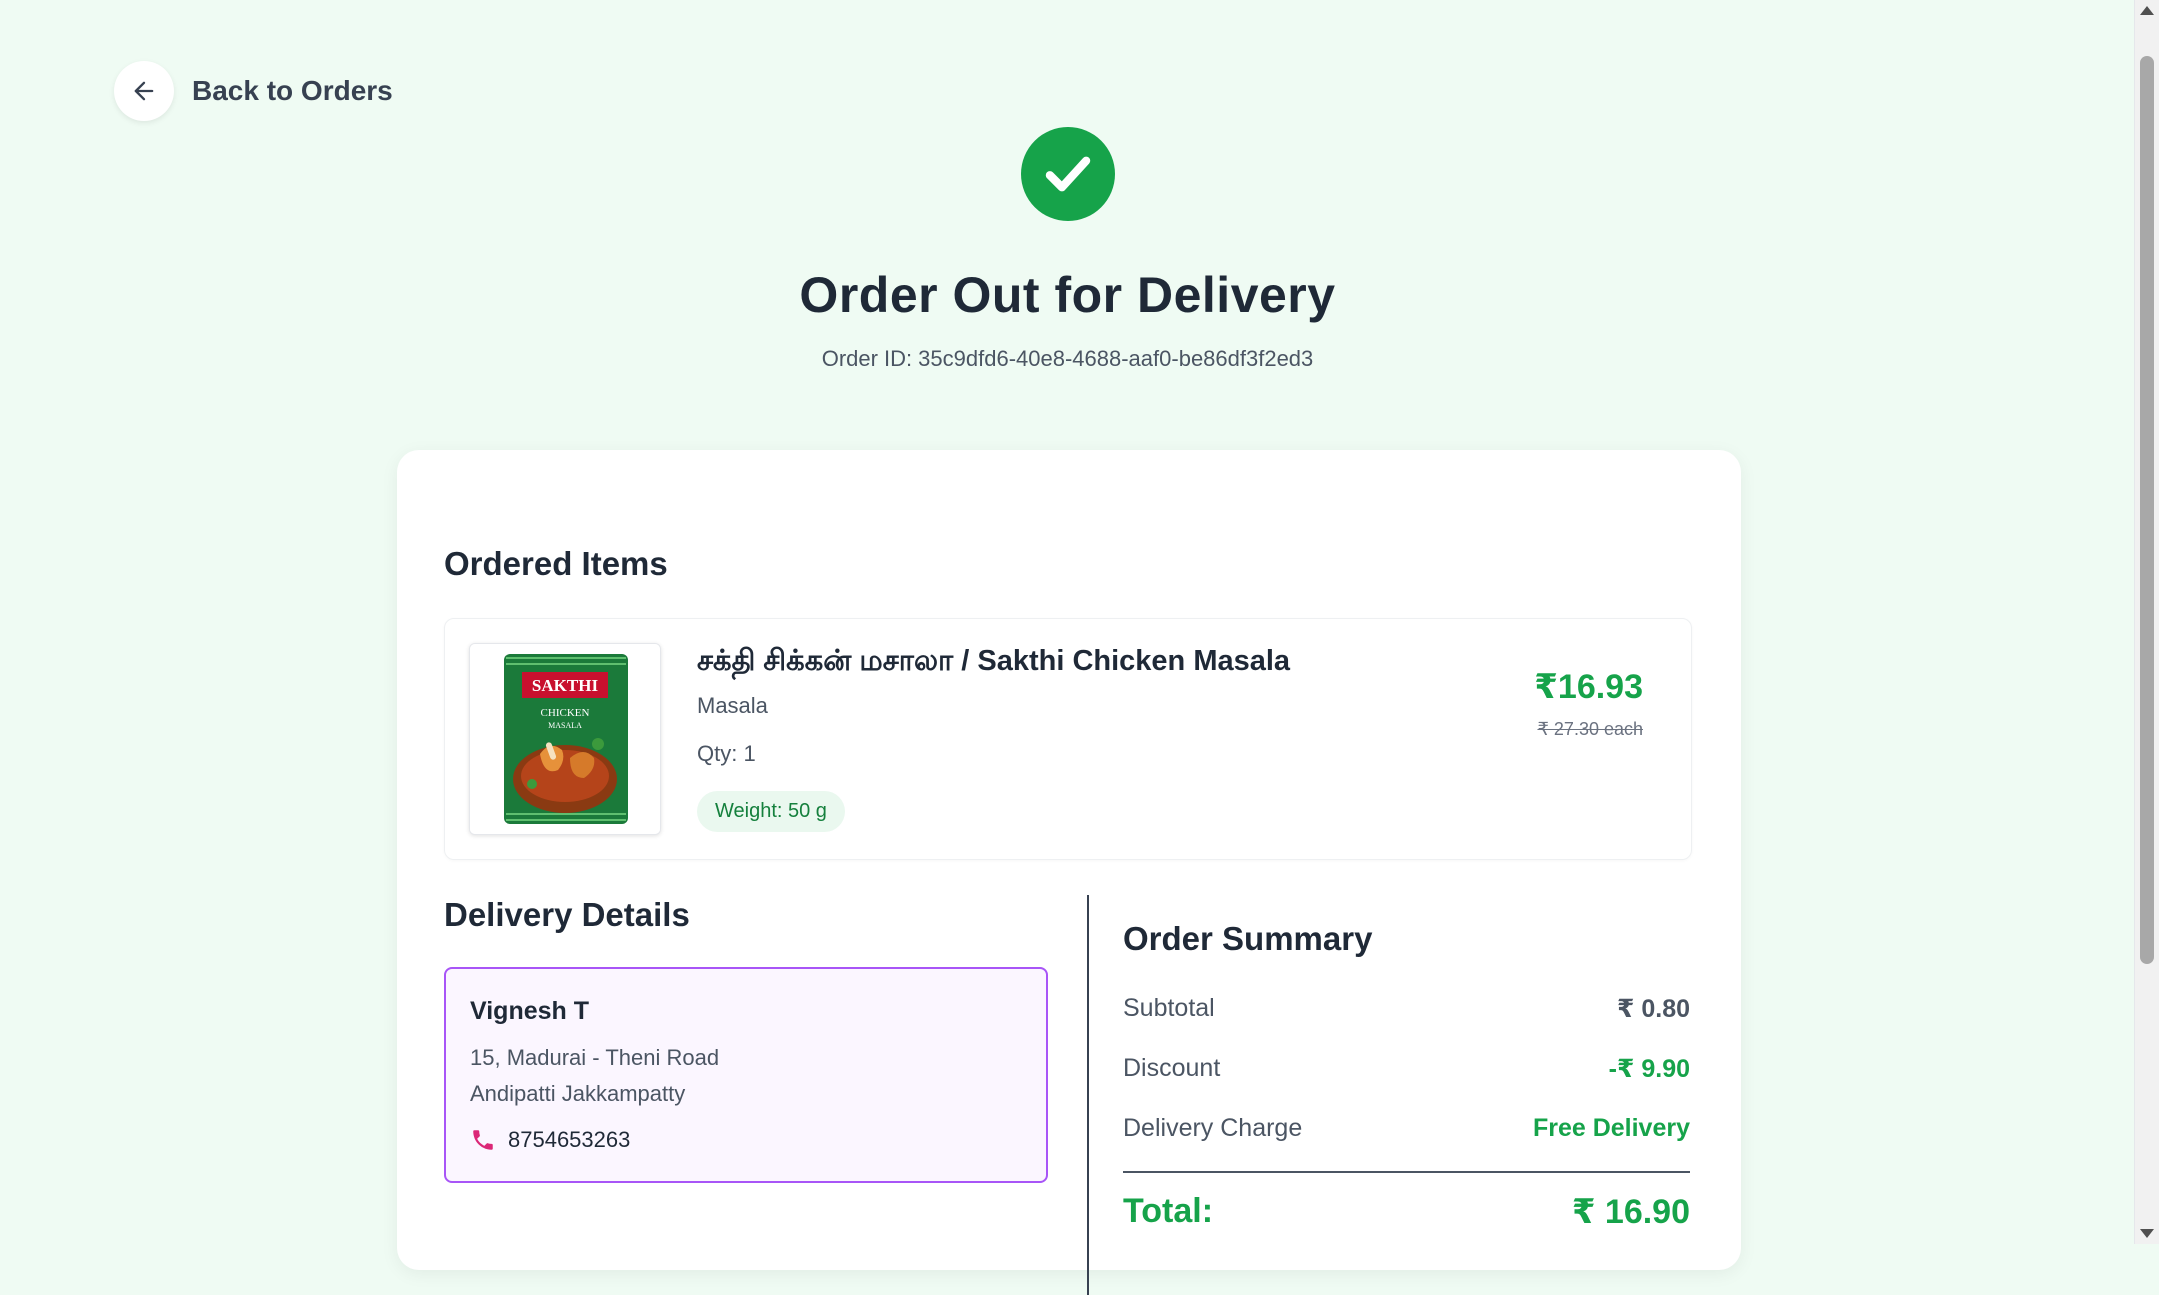 This screenshot has width=2159, height=1295. I want to click on item-category: Masala, so click(732, 705).